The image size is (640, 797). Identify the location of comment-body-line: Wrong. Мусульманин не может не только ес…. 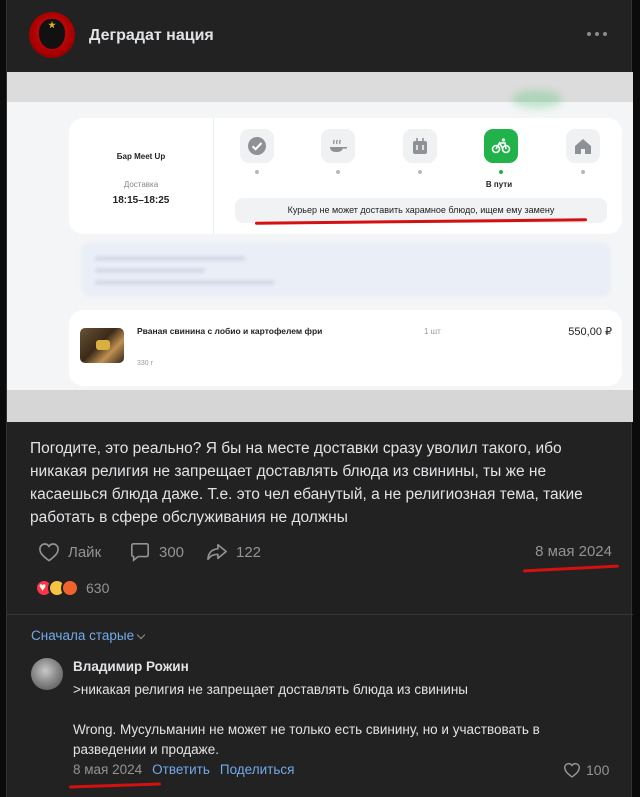
(306, 739).